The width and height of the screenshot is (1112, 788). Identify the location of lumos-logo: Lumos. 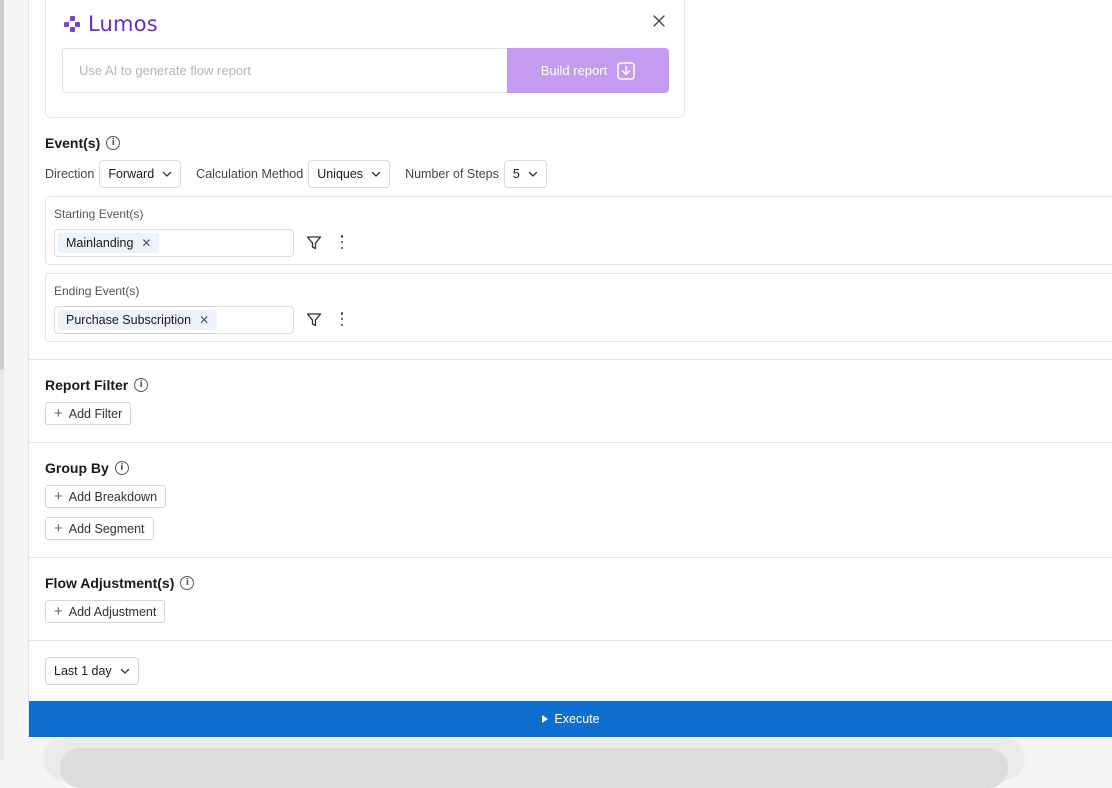
(111, 24).